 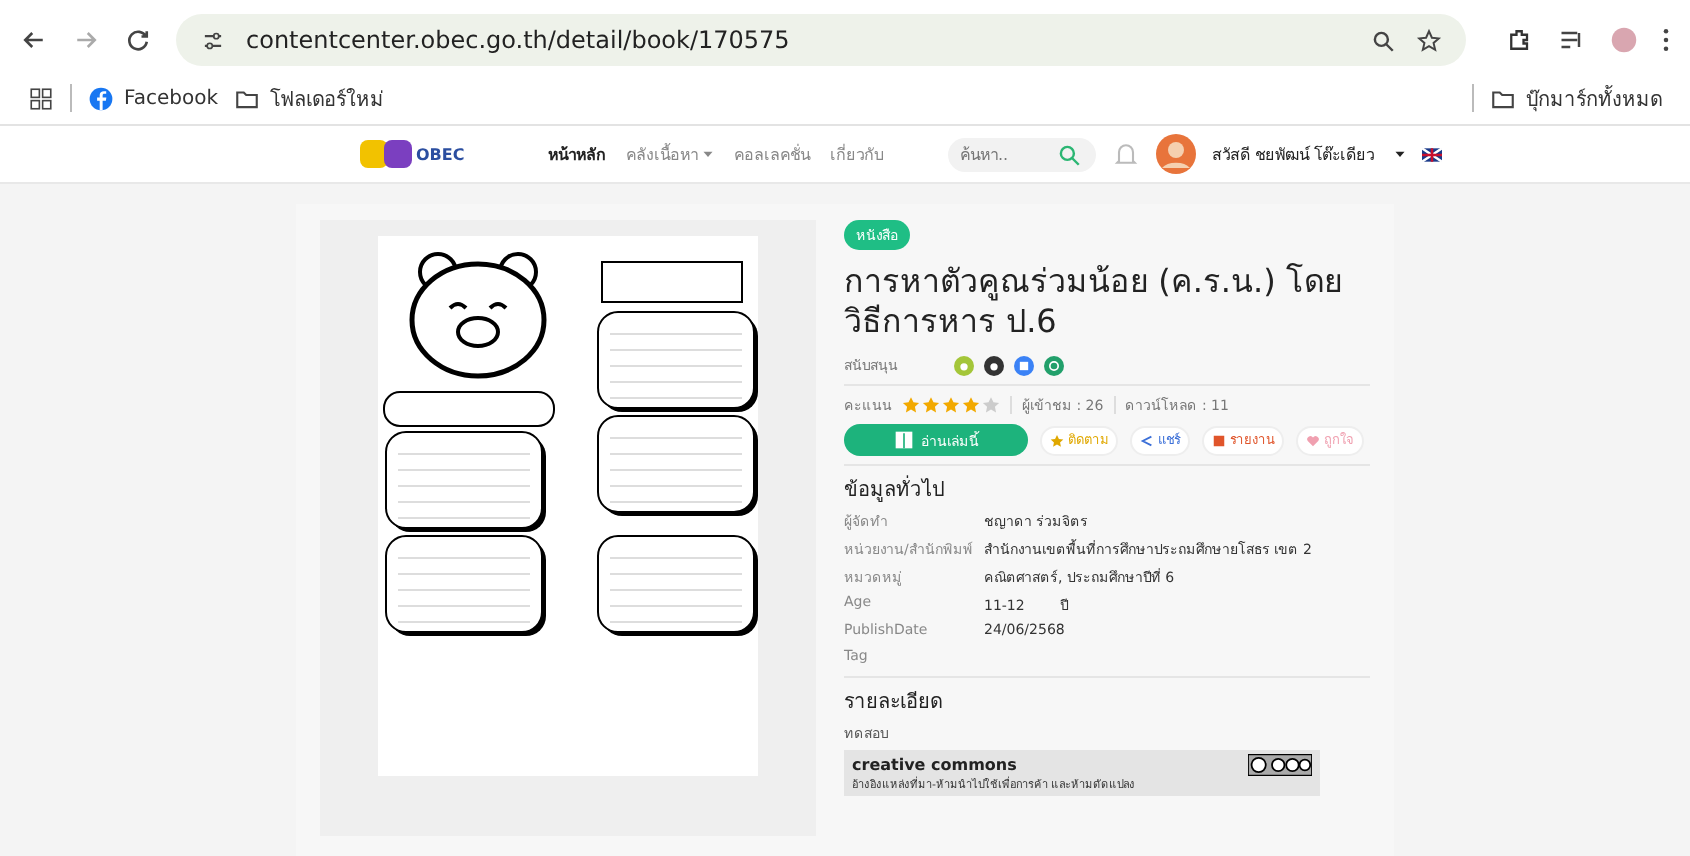 I want to click on zoom-icon, so click(x=1383, y=40).